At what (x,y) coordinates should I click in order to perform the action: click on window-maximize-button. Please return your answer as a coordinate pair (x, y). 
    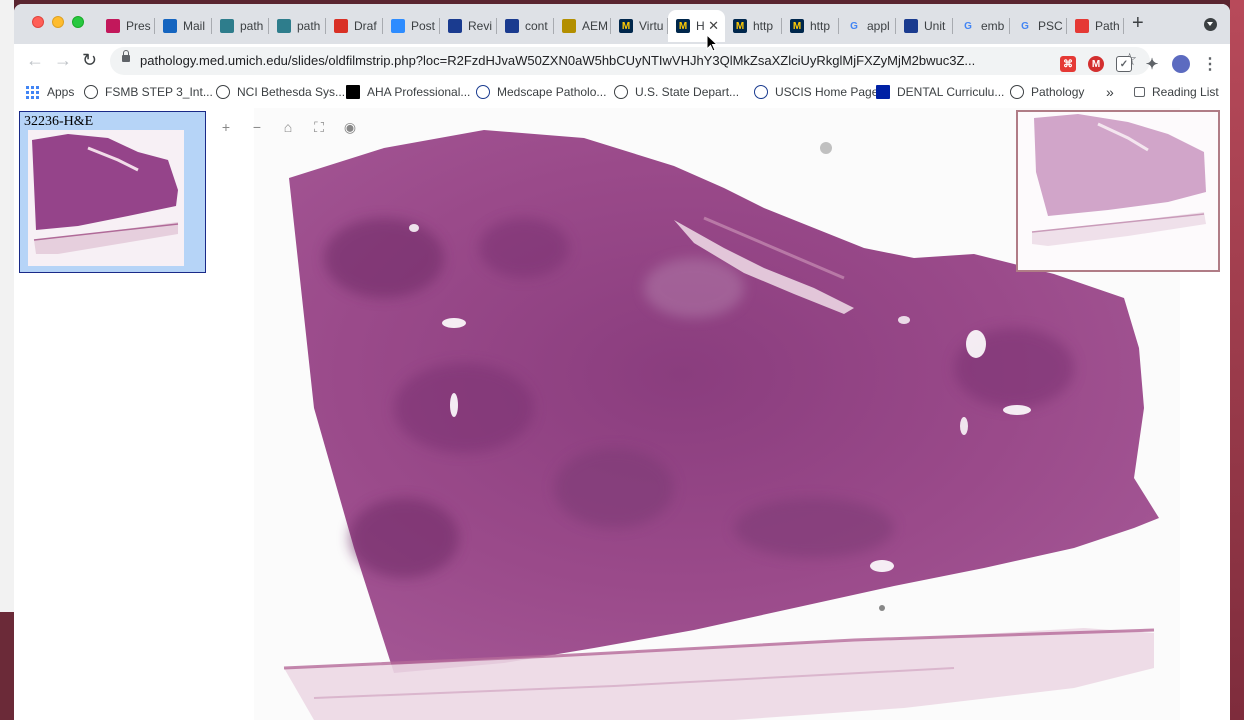
    Looking at the image, I should click on (78, 22).